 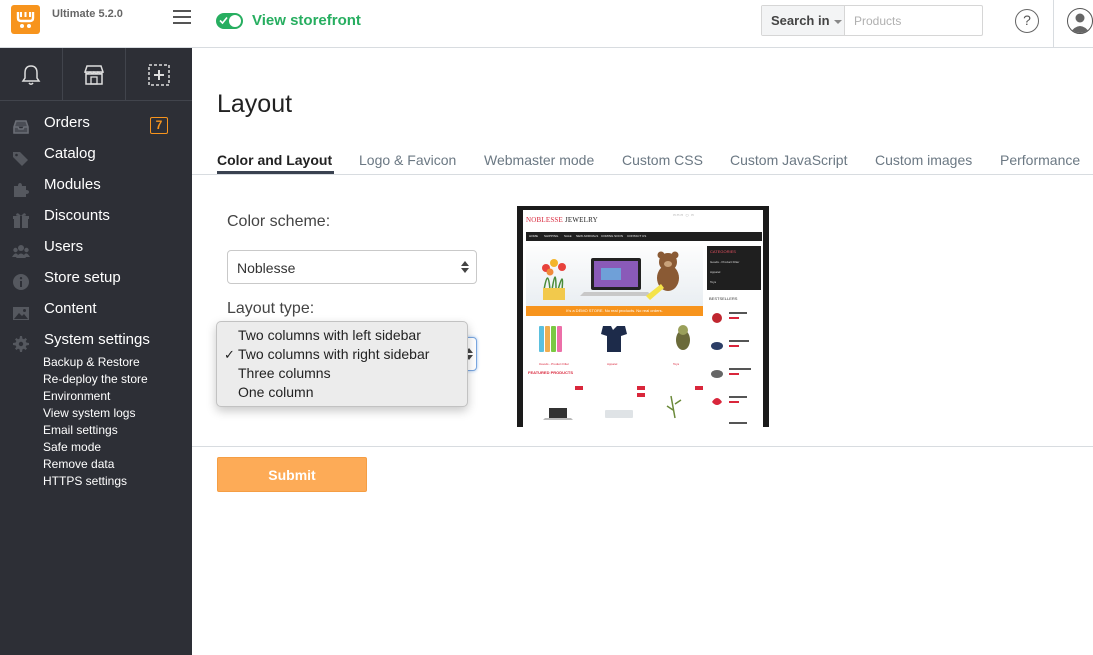 I want to click on preview-bestsellers-list, so click(x=731, y=368).